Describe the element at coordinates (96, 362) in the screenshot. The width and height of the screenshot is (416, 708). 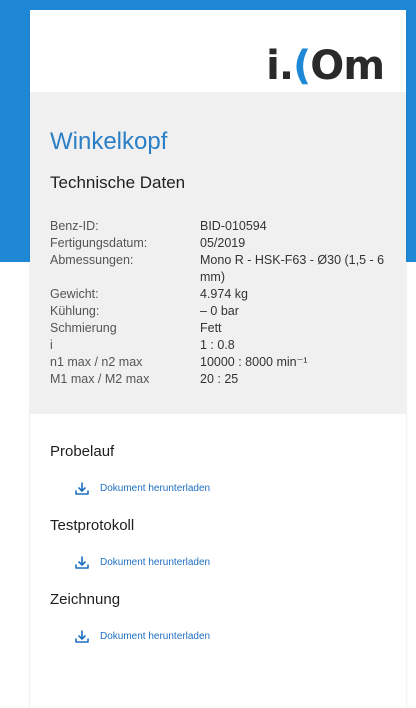
I see `spec-label: n1 max / n2 max` at that location.